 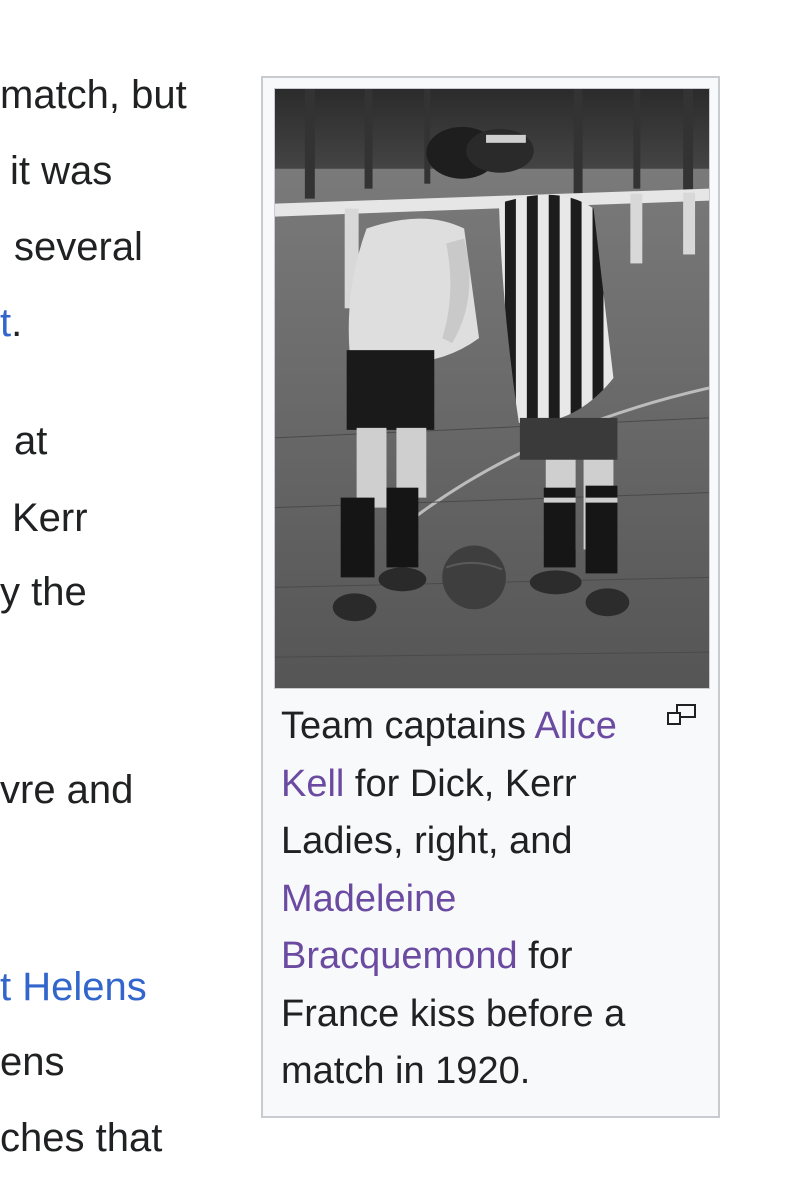 What do you see at coordinates (93, 95) in the screenshot?
I see `article-line: match, but` at bounding box center [93, 95].